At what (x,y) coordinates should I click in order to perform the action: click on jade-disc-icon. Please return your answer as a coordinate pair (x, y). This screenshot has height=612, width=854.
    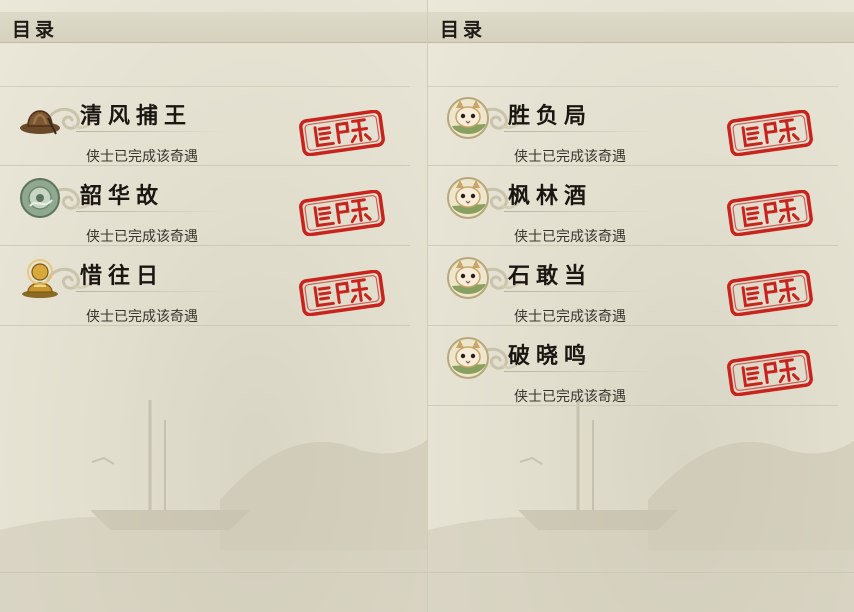
    Looking at the image, I should click on (40, 198).